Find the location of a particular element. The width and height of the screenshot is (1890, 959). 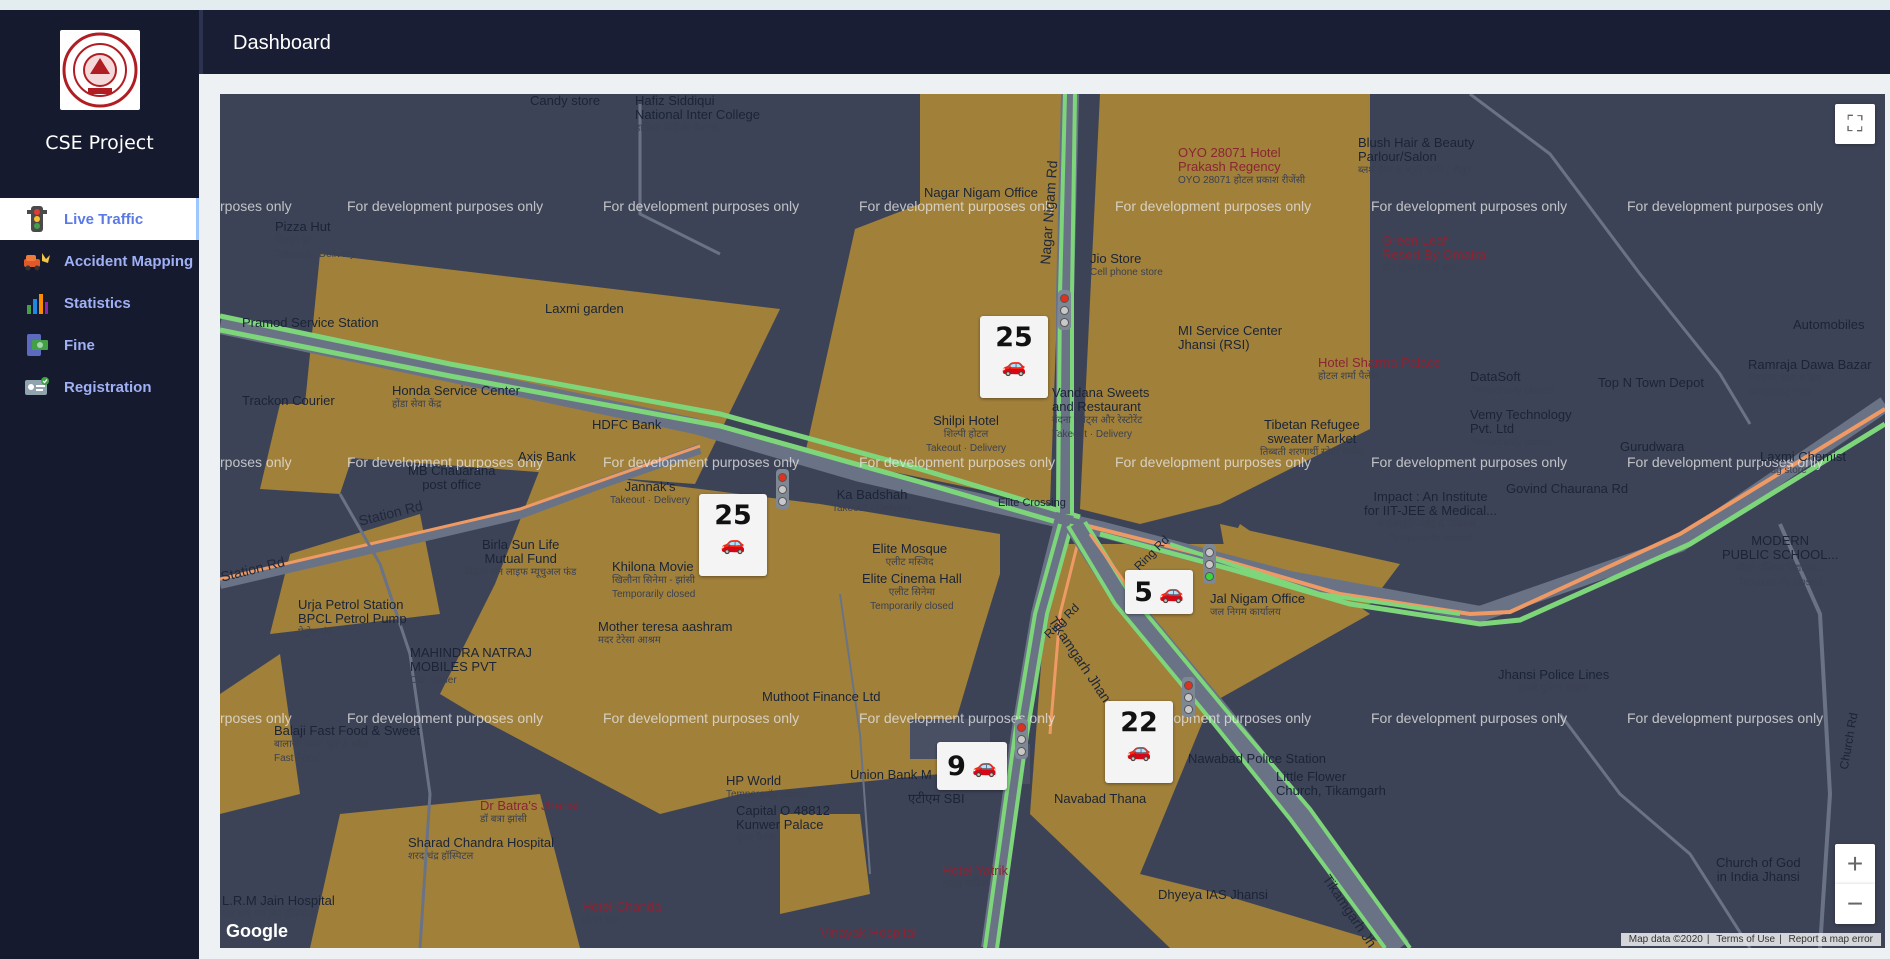

plus-icon: + is located at coordinates (1855, 863).